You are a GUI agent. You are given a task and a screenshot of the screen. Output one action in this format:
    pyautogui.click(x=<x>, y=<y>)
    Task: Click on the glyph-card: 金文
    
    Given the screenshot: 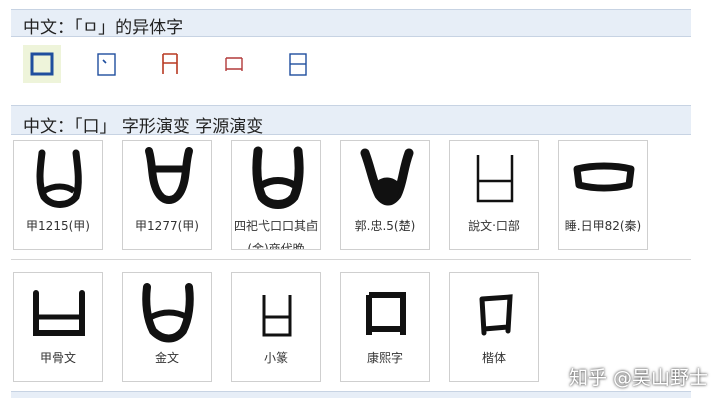 What is the action you would take?
    pyautogui.click(x=167, y=327)
    